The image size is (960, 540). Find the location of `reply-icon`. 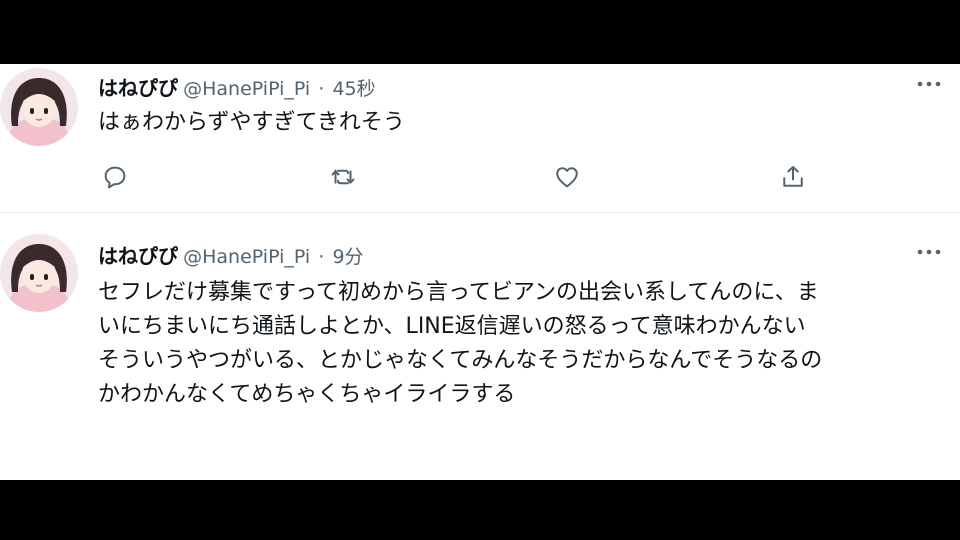

reply-icon is located at coordinates (115, 177).